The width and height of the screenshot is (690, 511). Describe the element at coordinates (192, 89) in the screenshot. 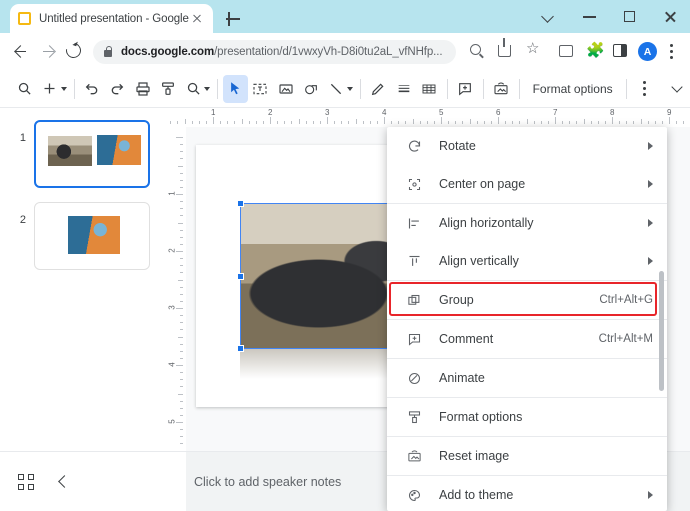

I see `zoom-icon` at that location.